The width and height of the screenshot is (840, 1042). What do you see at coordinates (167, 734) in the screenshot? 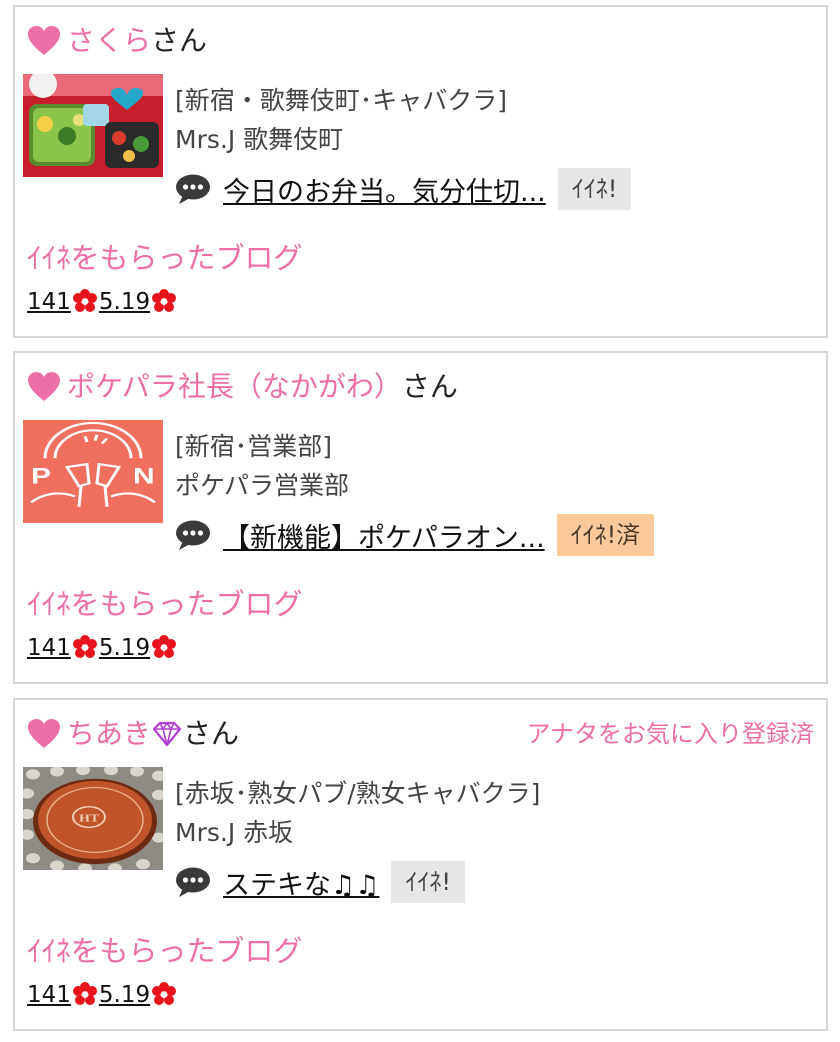
I see `diamond-icon` at bounding box center [167, 734].